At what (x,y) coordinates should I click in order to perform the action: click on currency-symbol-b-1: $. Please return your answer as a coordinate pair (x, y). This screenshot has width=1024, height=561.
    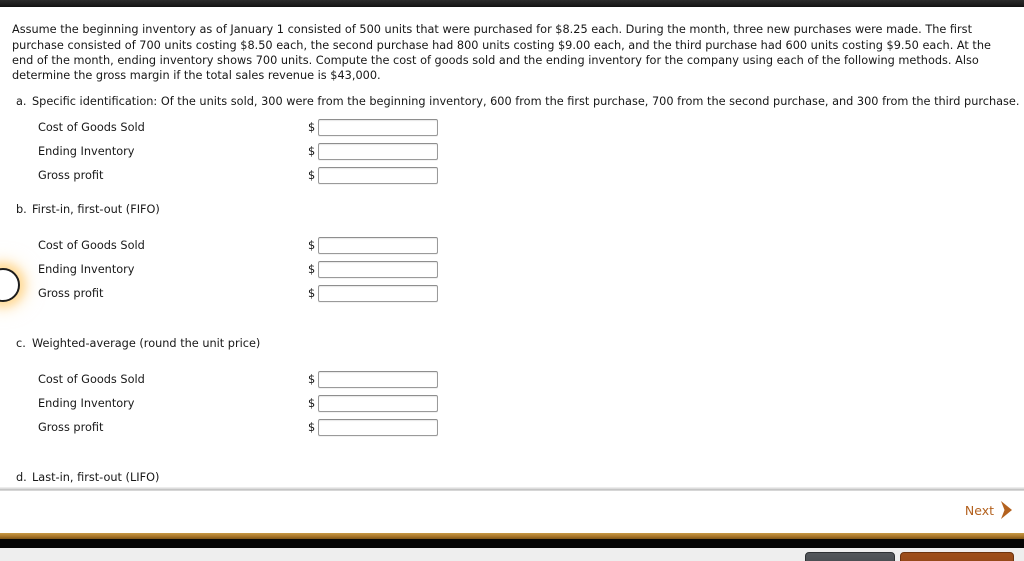
    Looking at the image, I should click on (312, 245).